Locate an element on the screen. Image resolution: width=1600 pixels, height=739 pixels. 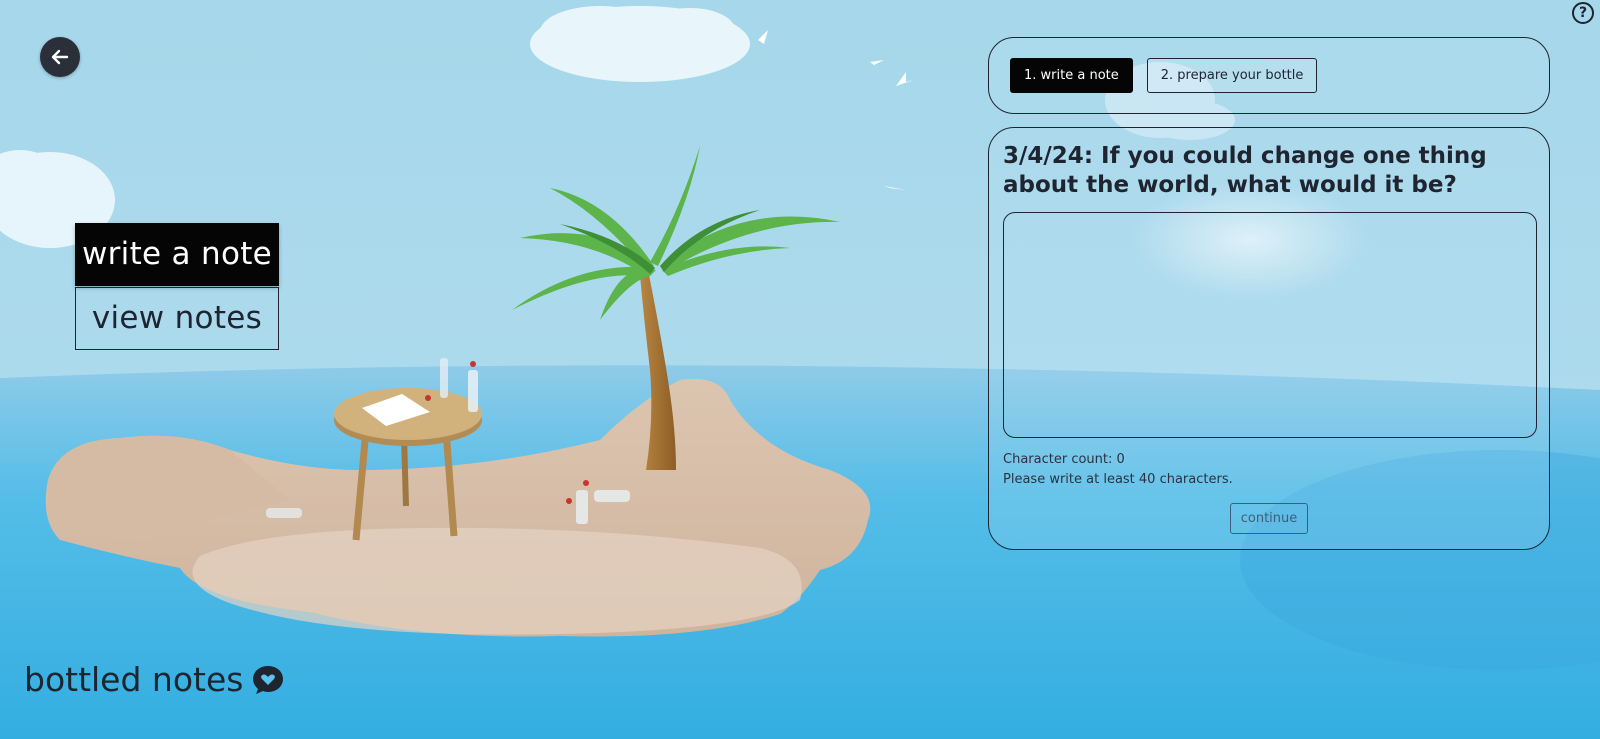
write-note-button: write a note is located at coordinates (177, 254).